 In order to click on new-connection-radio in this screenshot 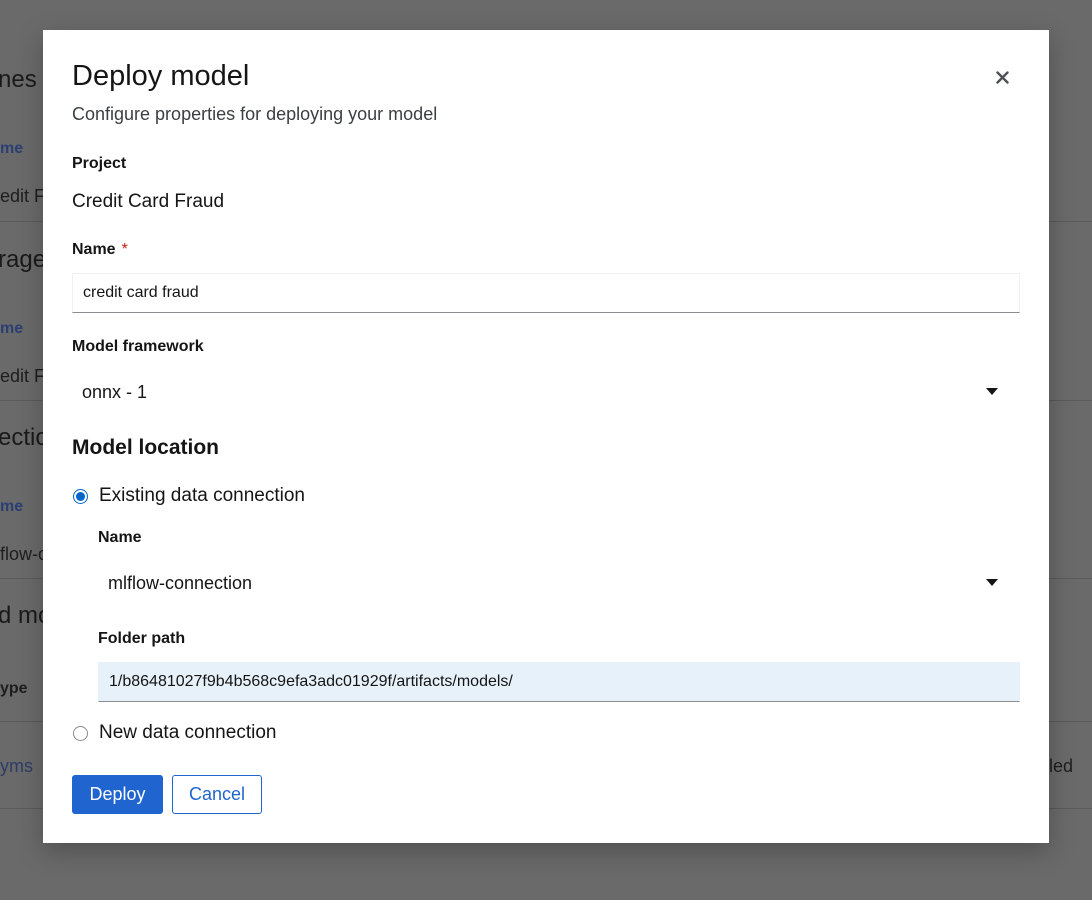, I will do `click(80, 733)`.